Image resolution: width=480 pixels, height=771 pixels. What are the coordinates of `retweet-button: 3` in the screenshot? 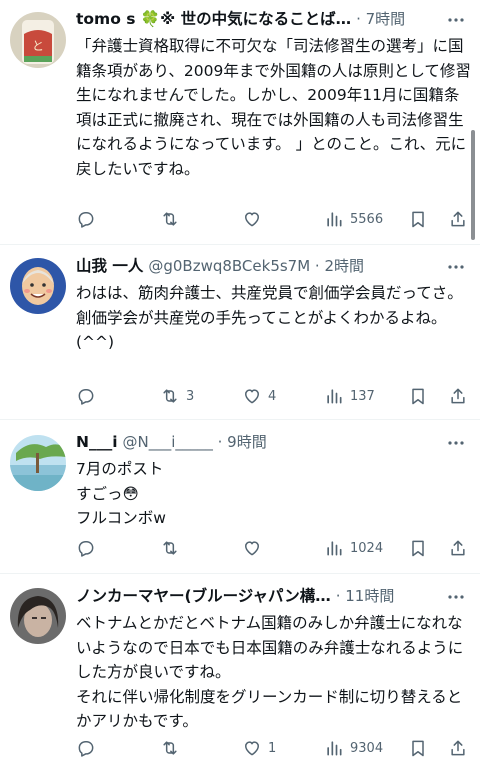 It's located at (177, 396).